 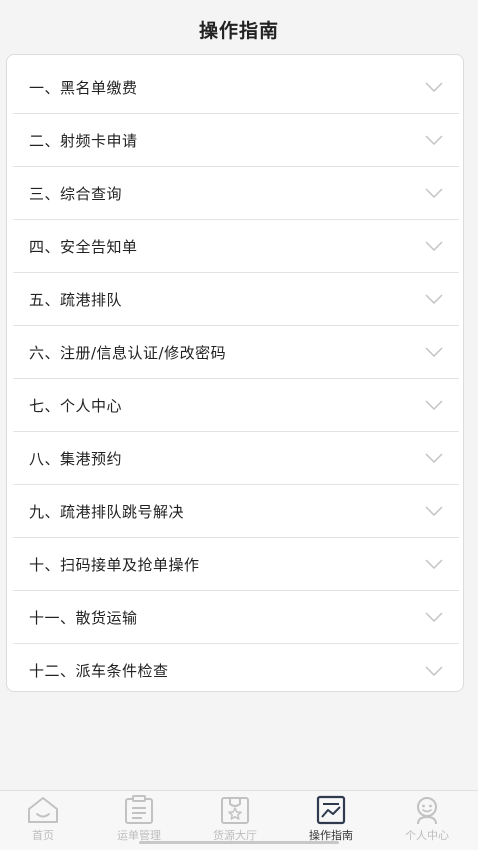 What do you see at coordinates (236, 140) in the screenshot?
I see `guide-item: 二、射频卡申请` at bounding box center [236, 140].